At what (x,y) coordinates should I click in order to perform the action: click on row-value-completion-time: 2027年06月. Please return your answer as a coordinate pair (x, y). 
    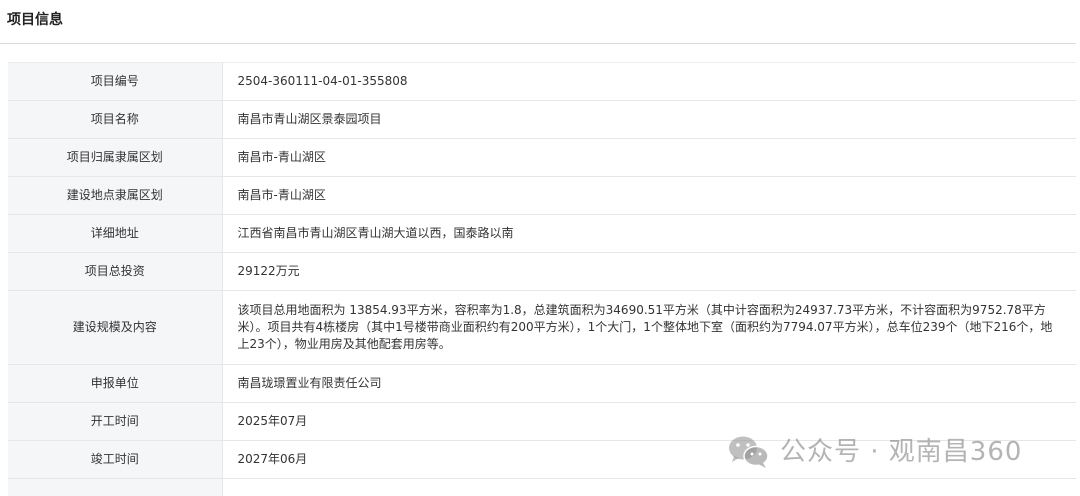
    Looking at the image, I should click on (649, 459).